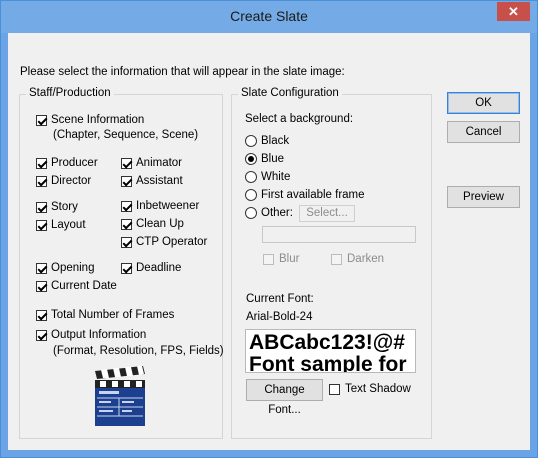 This screenshot has height=458, width=538. Describe the element at coordinates (126, 135) in the screenshot. I see `scene-info-sub-label: (Chapter, Sequence, Scene)` at that location.